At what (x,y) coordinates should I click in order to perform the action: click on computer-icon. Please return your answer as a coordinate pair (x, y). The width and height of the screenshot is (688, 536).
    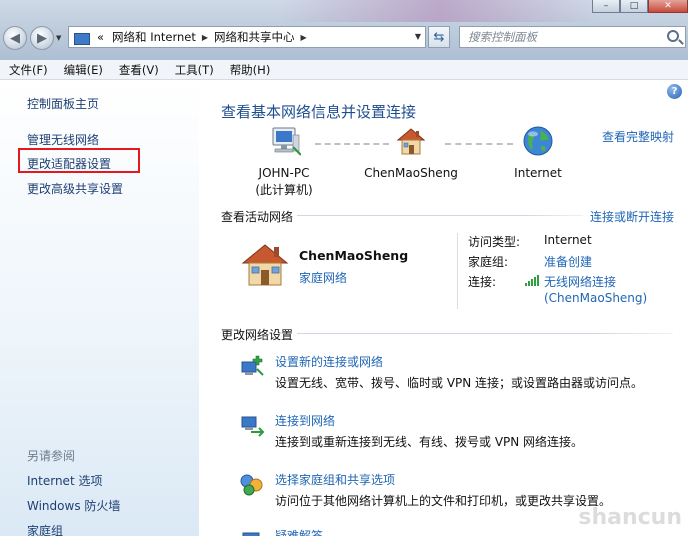
    Looking at the image, I should click on (286, 141).